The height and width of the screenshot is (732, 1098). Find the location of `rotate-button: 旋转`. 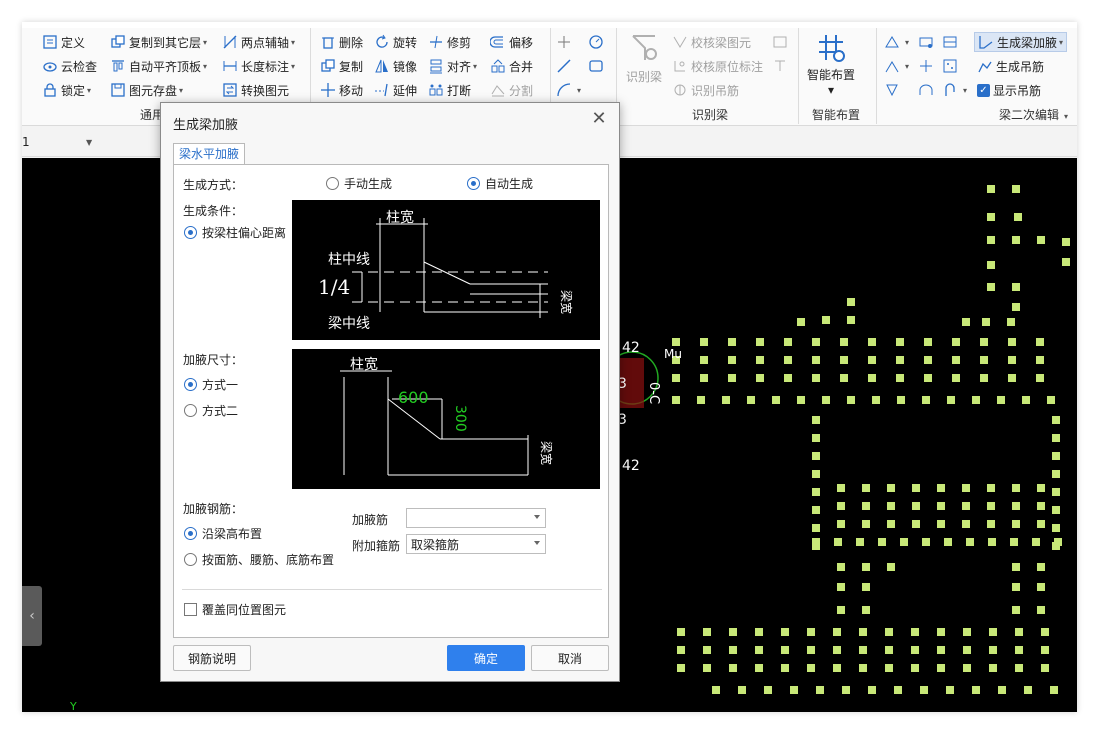

rotate-button: 旋转 is located at coordinates (395, 42).